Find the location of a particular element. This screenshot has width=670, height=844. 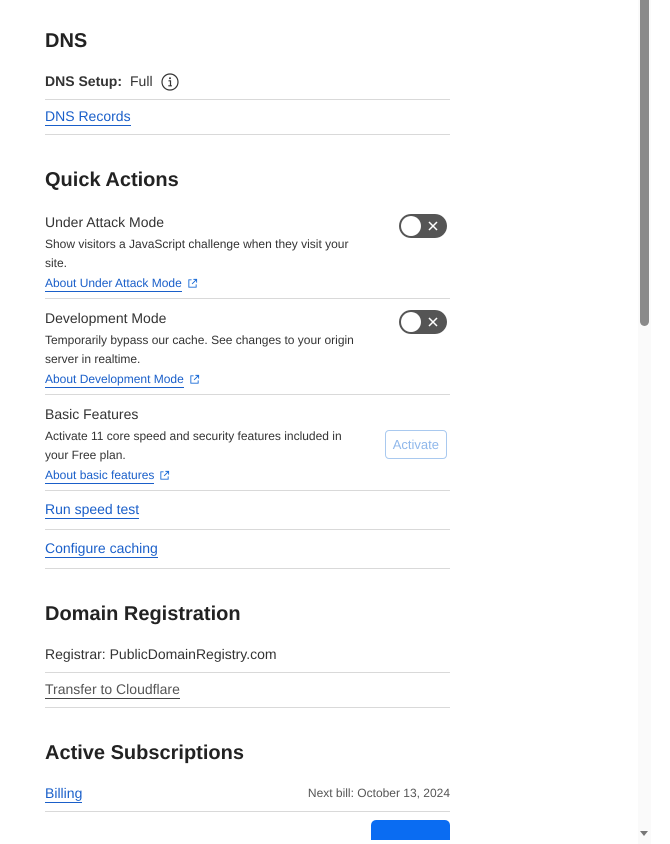

action-link: Run speed test is located at coordinates (92, 510).